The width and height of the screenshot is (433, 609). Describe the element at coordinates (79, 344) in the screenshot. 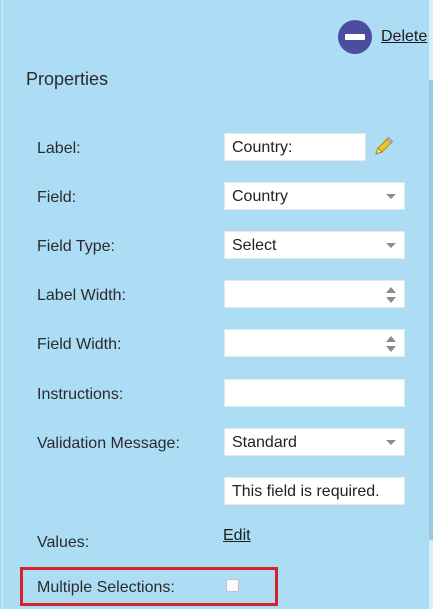

I see `field-width-label: Field Width:` at that location.